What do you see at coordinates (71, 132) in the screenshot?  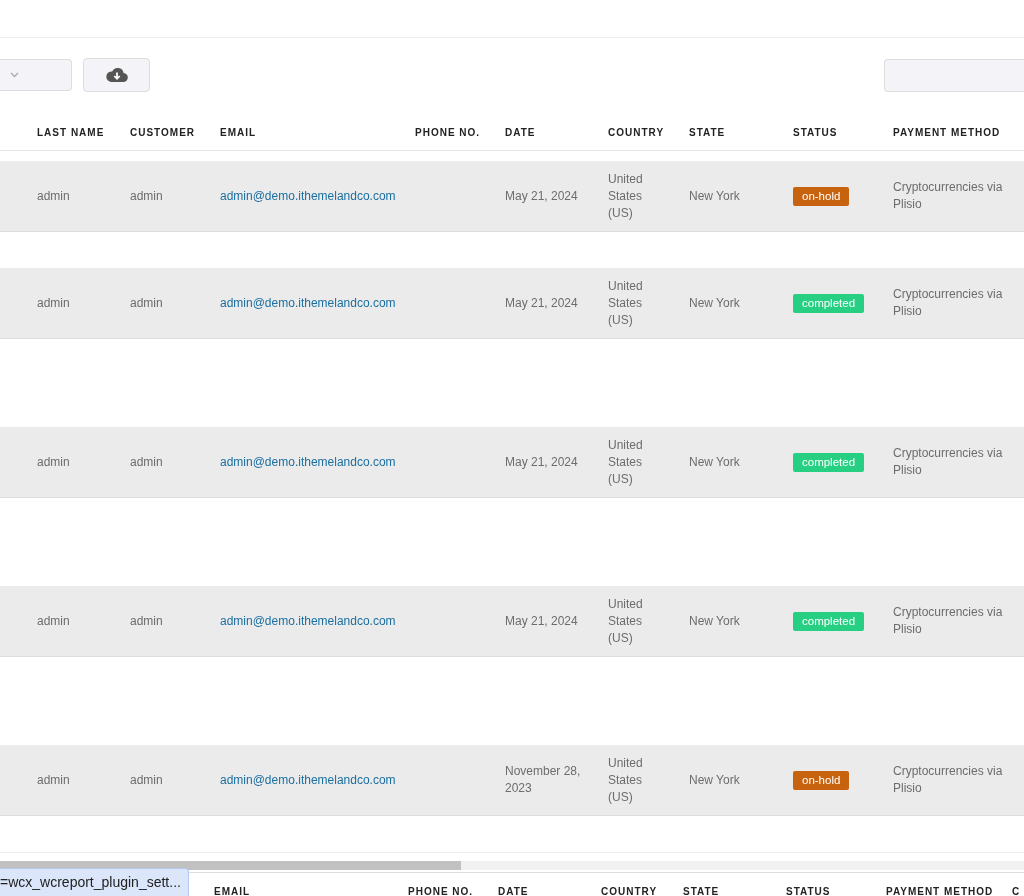 I see `column-header: LAST NAME` at bounding box center [71, 132].